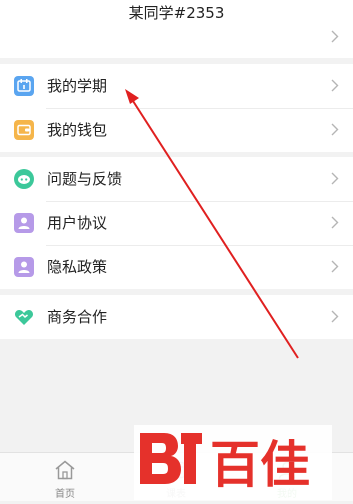 The image size is (353, 504). I want to click on tab-home: 首页, so click(65, 477).